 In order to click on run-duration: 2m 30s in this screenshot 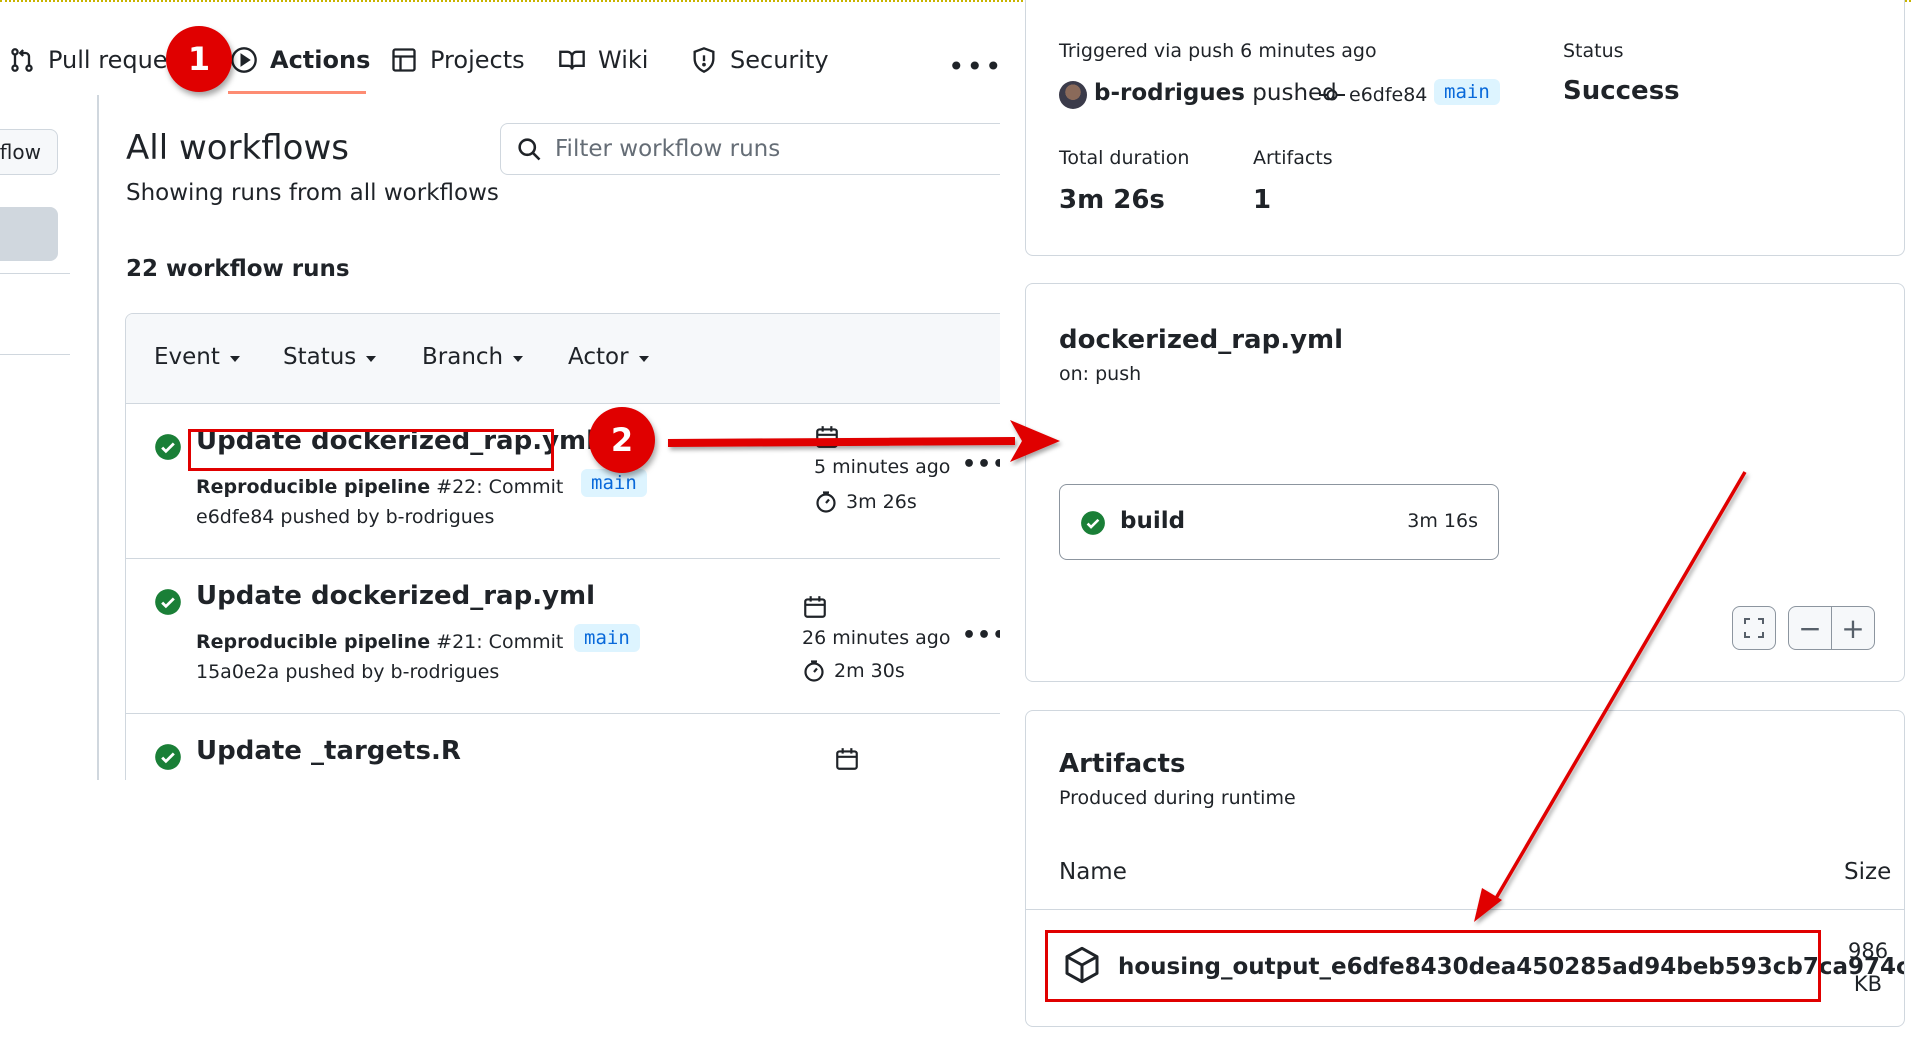, I will do `click(853, 671)`.